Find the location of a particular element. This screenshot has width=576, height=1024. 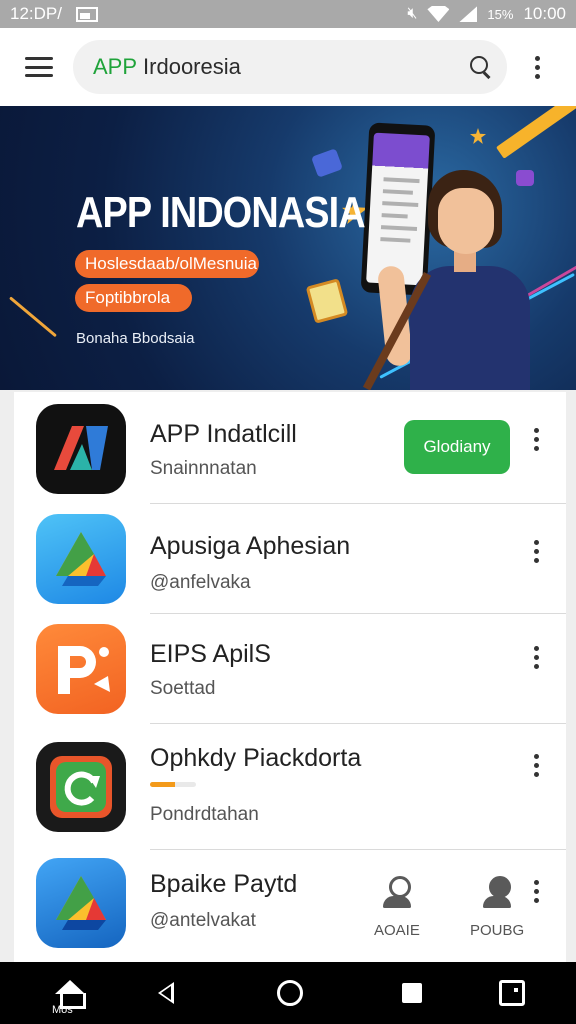

app-indonesia-logo is located at coordinates (81, 449).